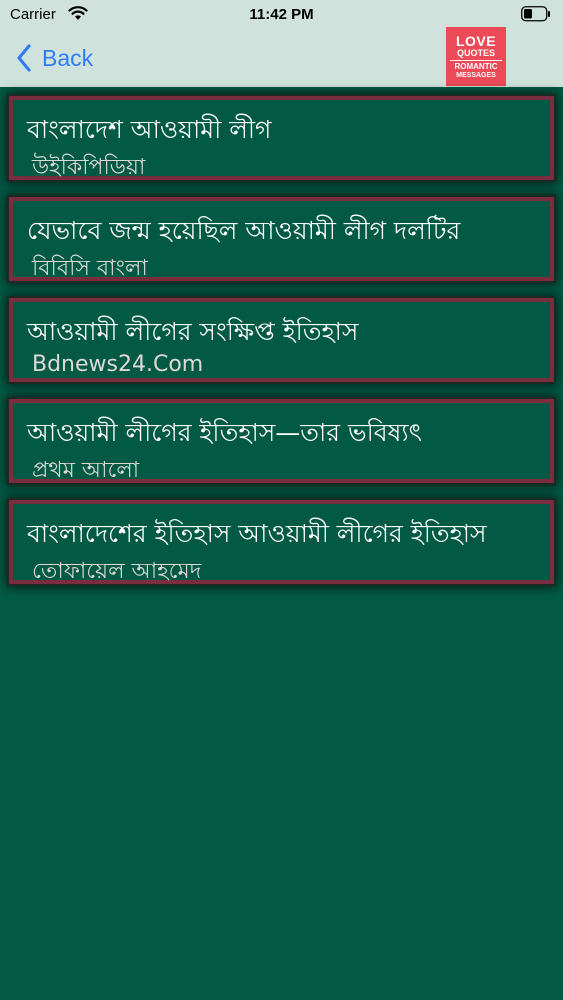 The width and height of the screenshot is (563, 1000). I want to click on list-item-title: আওয়ামী লীগের সংক্ষিপ্ত ইতিহাস, so click(193, 331).